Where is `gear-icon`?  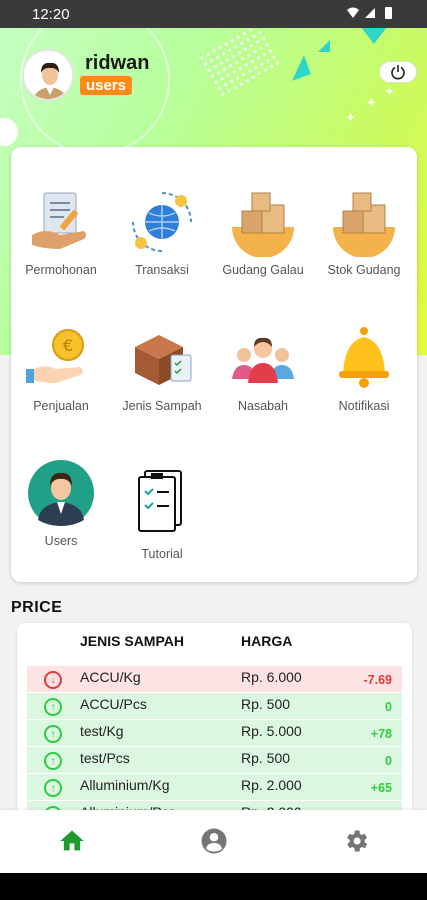 gear-icon is located at coordinates (357, 841).